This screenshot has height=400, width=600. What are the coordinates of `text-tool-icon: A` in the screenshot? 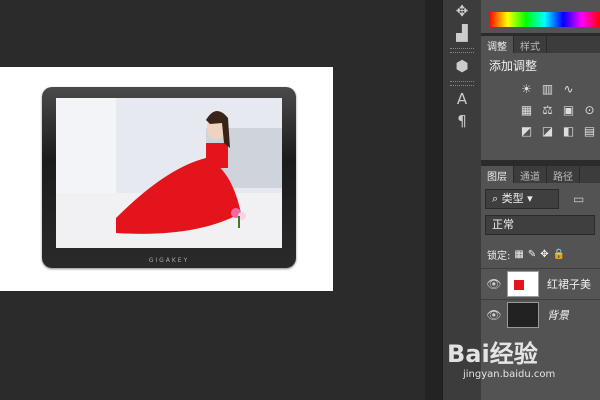 It's located at (462, 99).